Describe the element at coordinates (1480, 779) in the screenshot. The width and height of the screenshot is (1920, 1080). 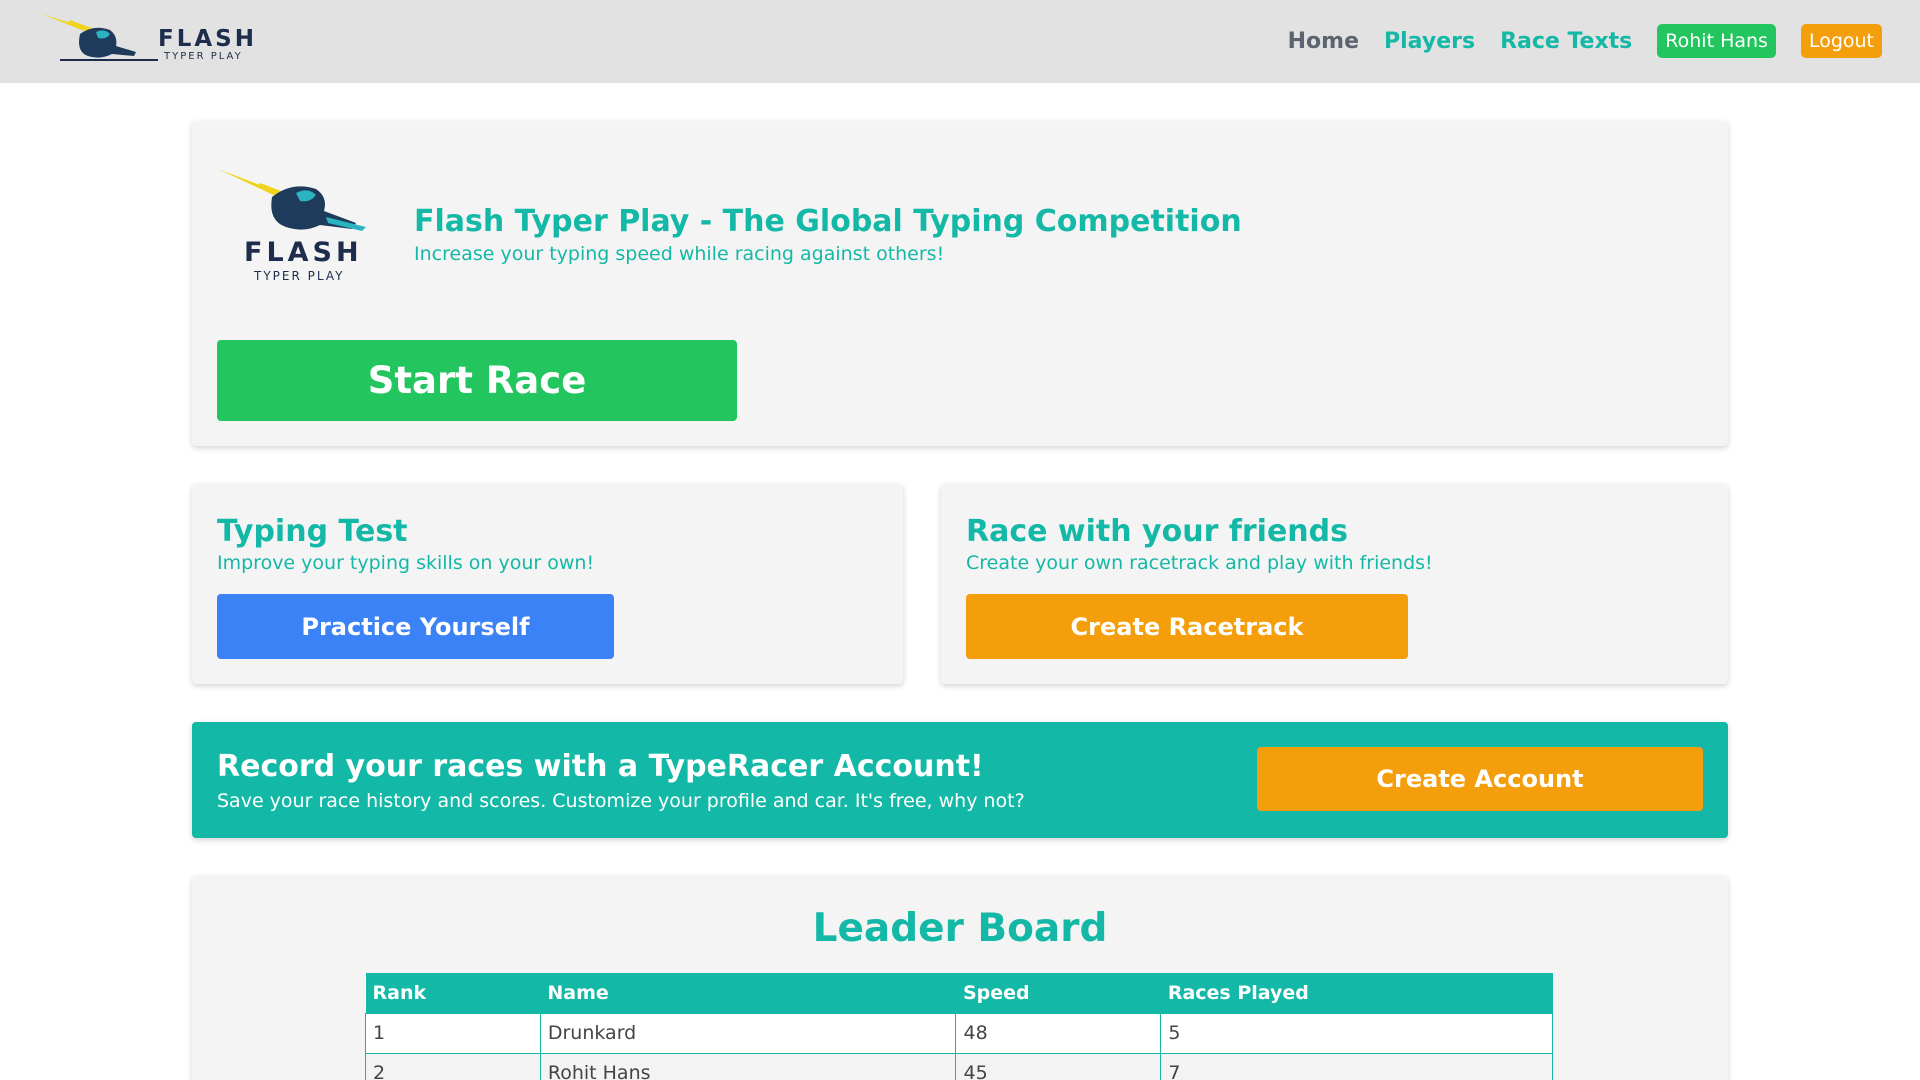
I see `create-account-button: Create Account` at that location.